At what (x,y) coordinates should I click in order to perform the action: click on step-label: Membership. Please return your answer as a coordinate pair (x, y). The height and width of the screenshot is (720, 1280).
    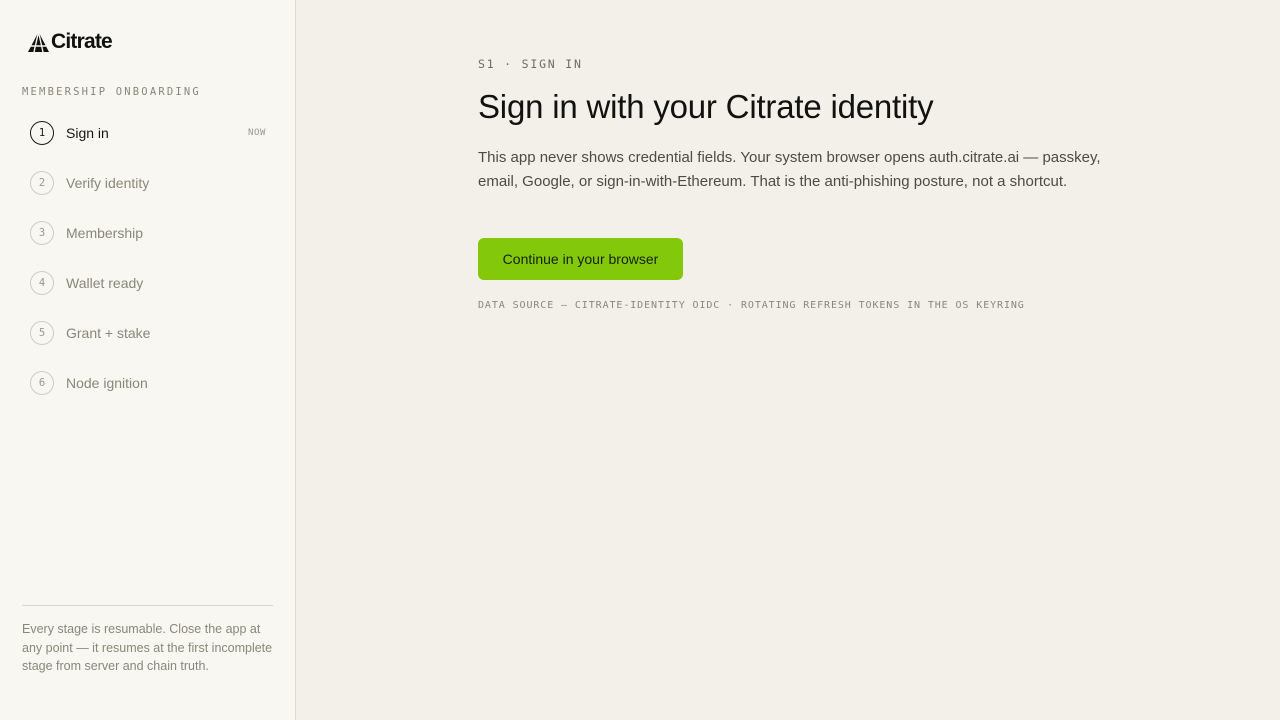
    Looking at the image, I should click on (105, 233).